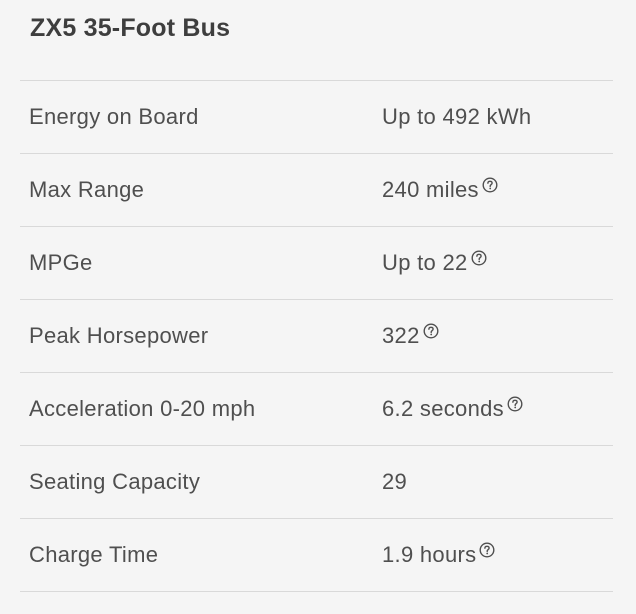 This screenshot has width=636, height=614. What do you see at coordinates (316, 409) in the screenshot?
I see `spec-row-acceleration: Acceleration 0-20 mph 6.2 seconds` at bounding box center [316, 409].